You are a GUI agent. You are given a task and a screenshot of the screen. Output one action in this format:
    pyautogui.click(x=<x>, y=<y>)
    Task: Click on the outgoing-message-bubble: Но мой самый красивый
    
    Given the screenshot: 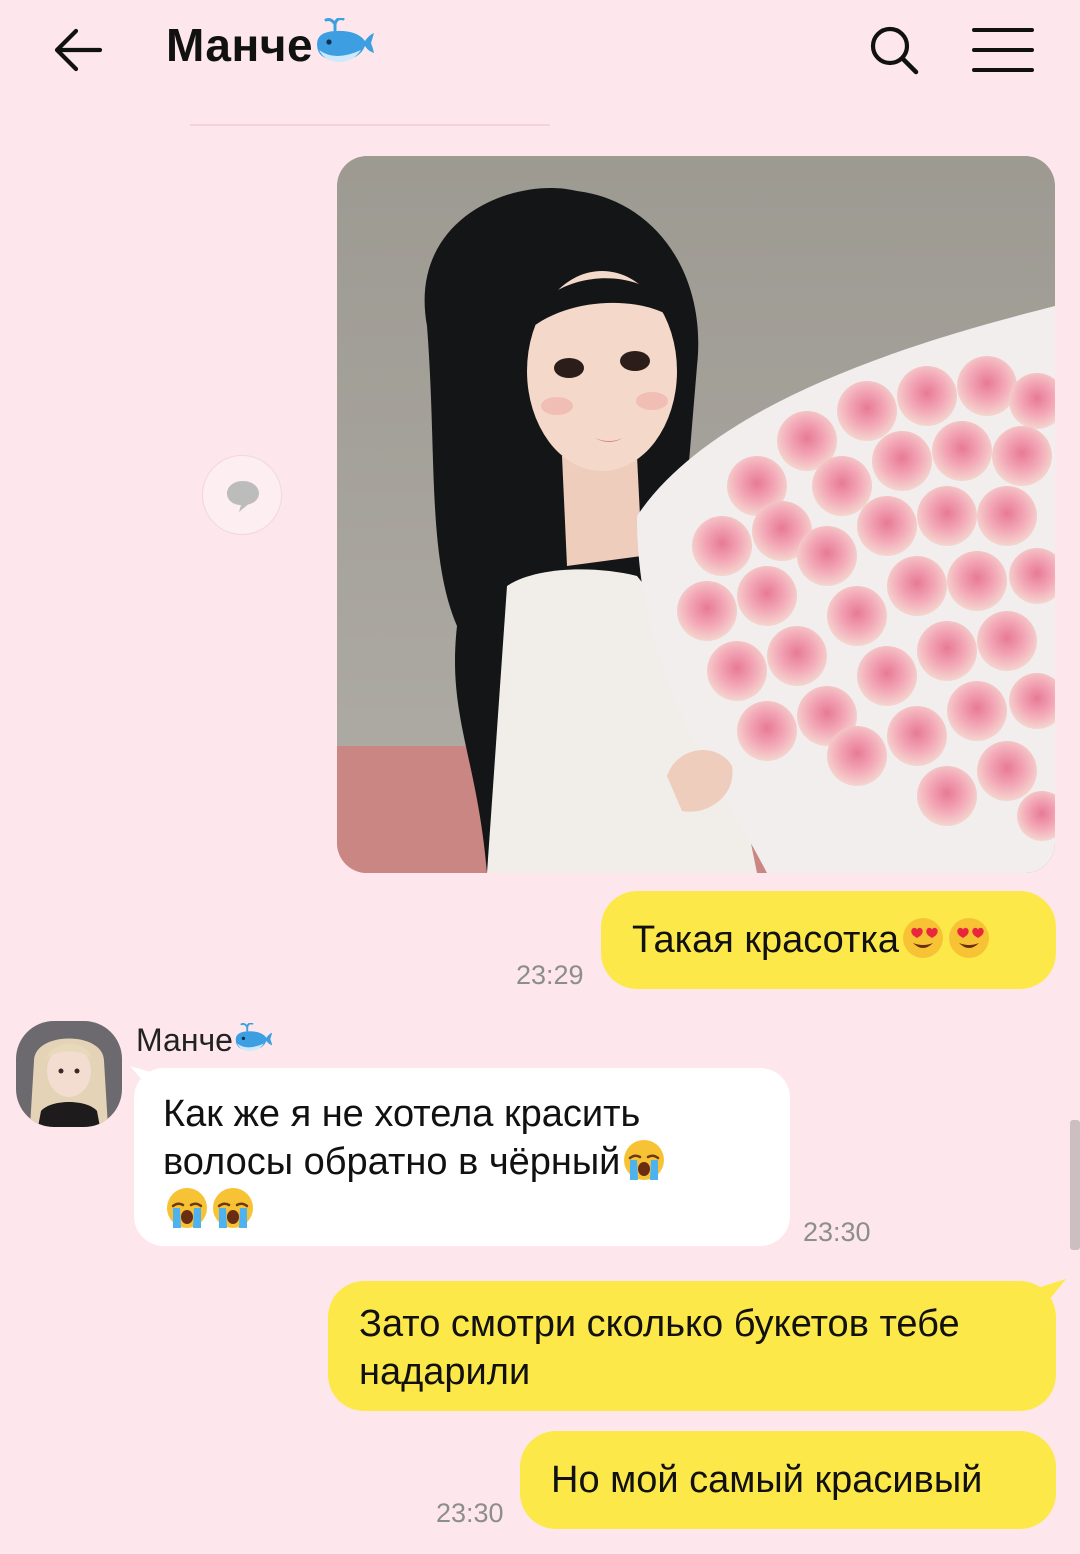 What is the action you would take?
    pyautogui.click(x=788, y=1480)
    